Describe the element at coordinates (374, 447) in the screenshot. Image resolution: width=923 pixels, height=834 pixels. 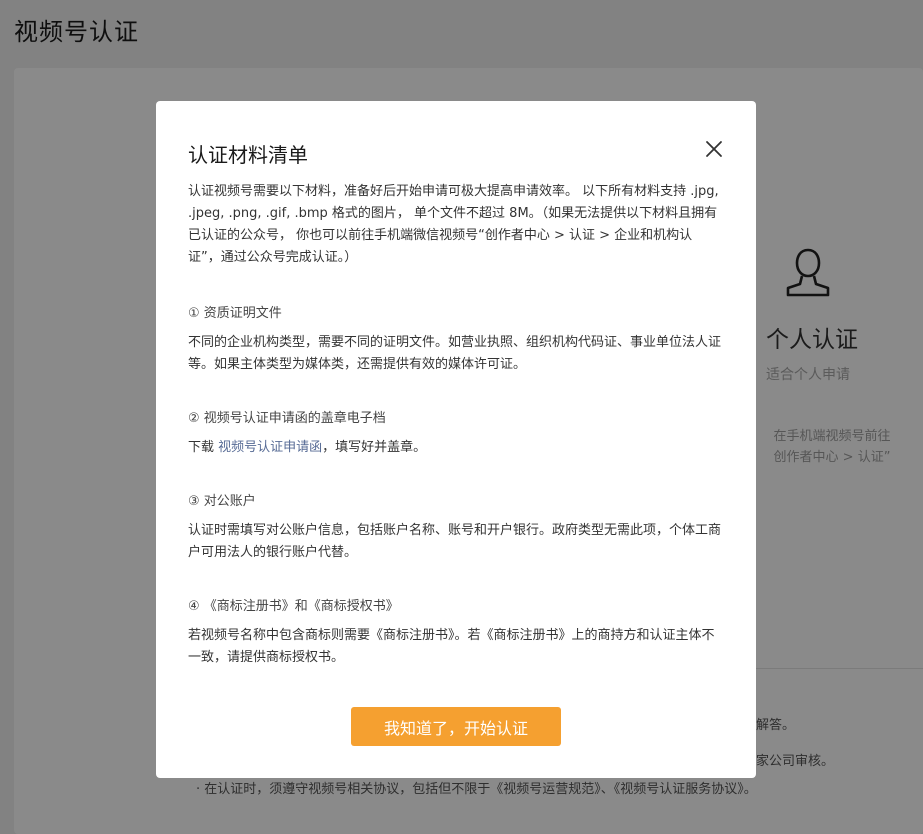
I see `section-text-suffix: ，填写好并盖章。` at that location.